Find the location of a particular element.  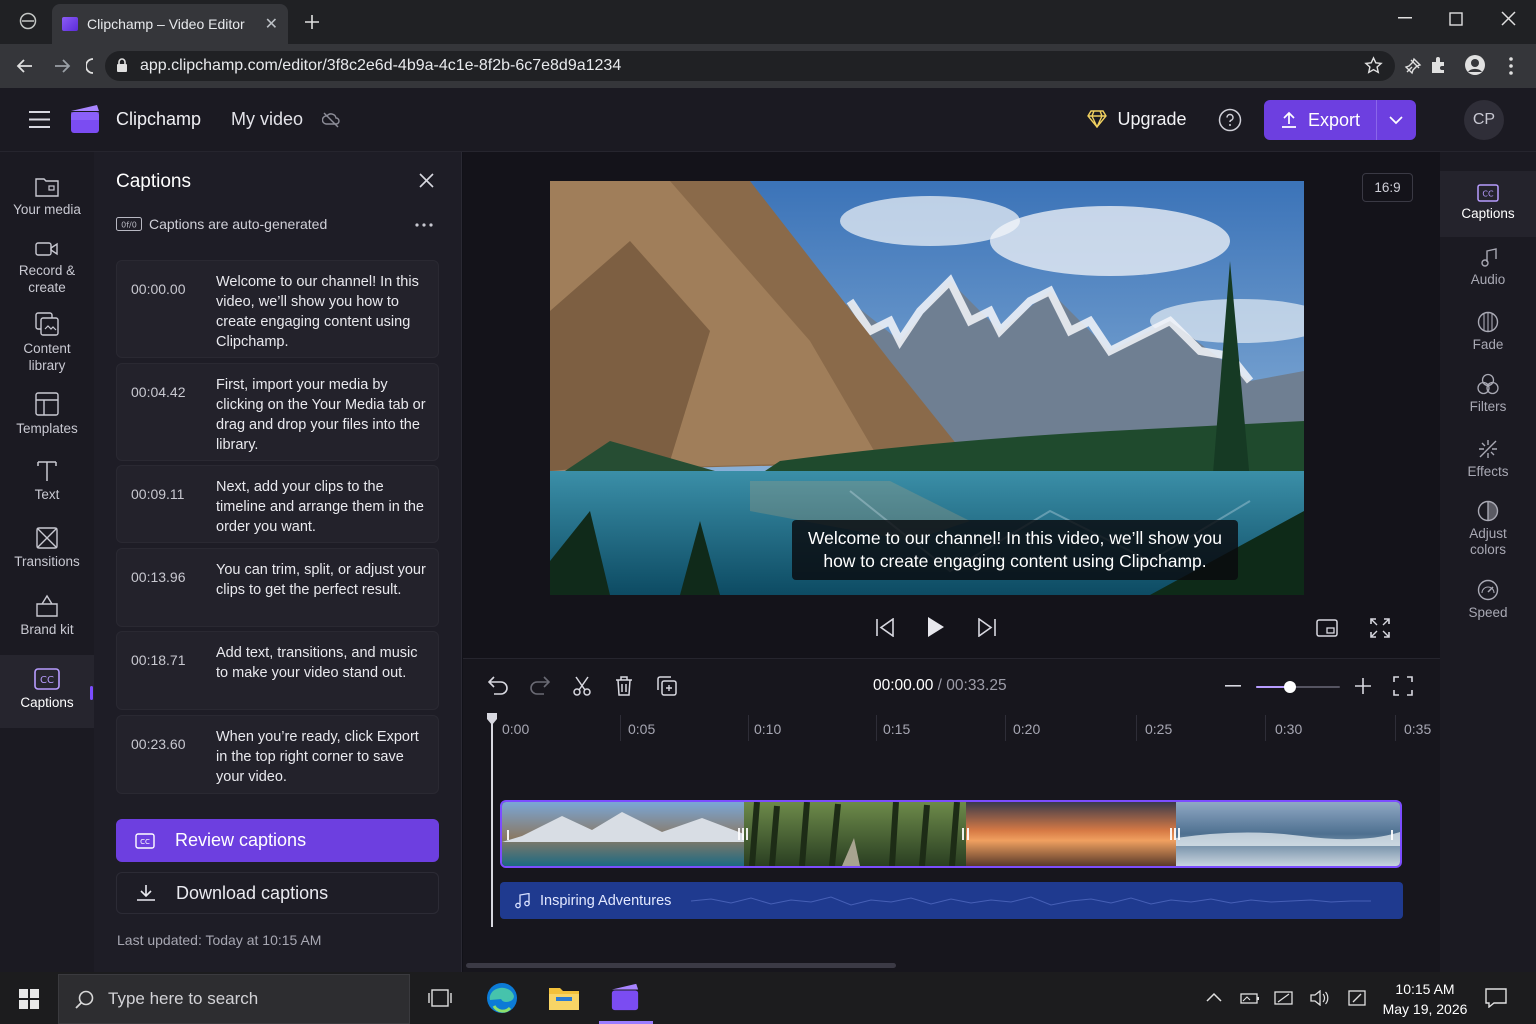

right-item-fade: Fade is located at coordinates (1488, 332).